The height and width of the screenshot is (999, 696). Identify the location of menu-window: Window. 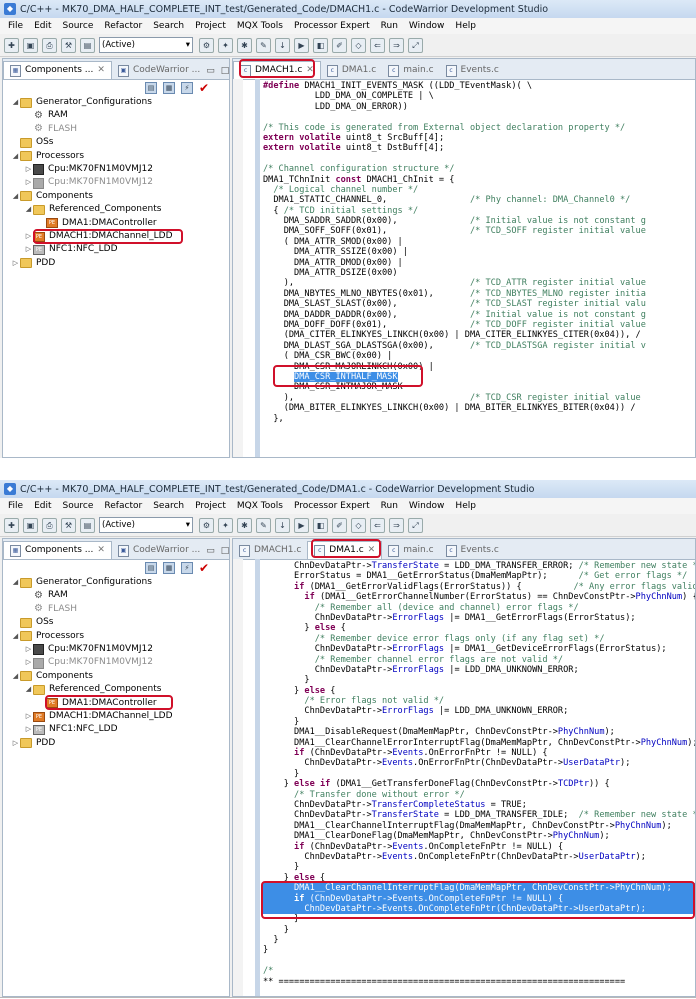
(427, 506).